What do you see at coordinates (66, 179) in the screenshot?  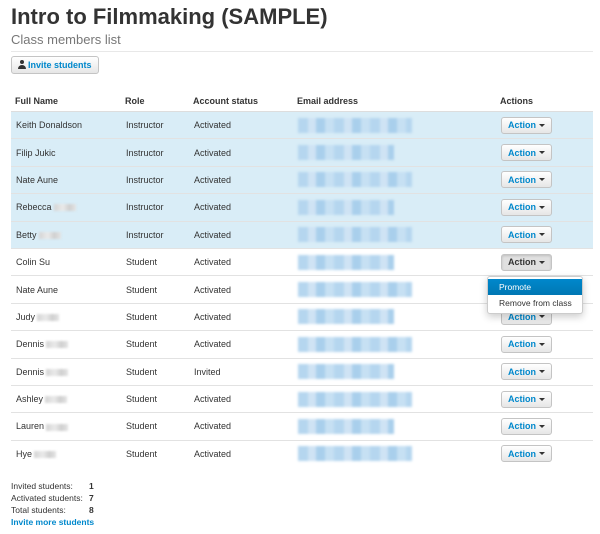 I see `name-cell: Nate Aune` at bounding box center [66, 179].